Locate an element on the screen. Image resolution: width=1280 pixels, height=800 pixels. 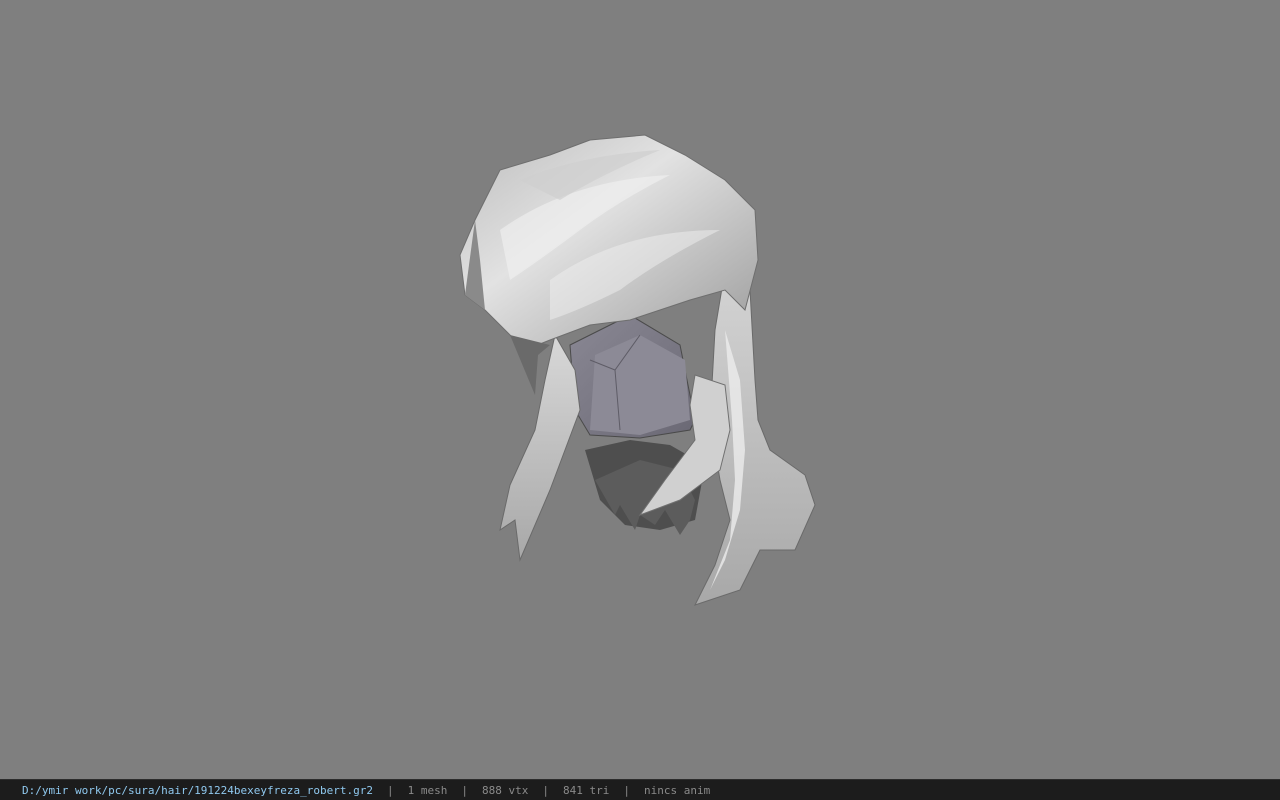
animation-status: nincs anim is located at coordinates (677, 790).